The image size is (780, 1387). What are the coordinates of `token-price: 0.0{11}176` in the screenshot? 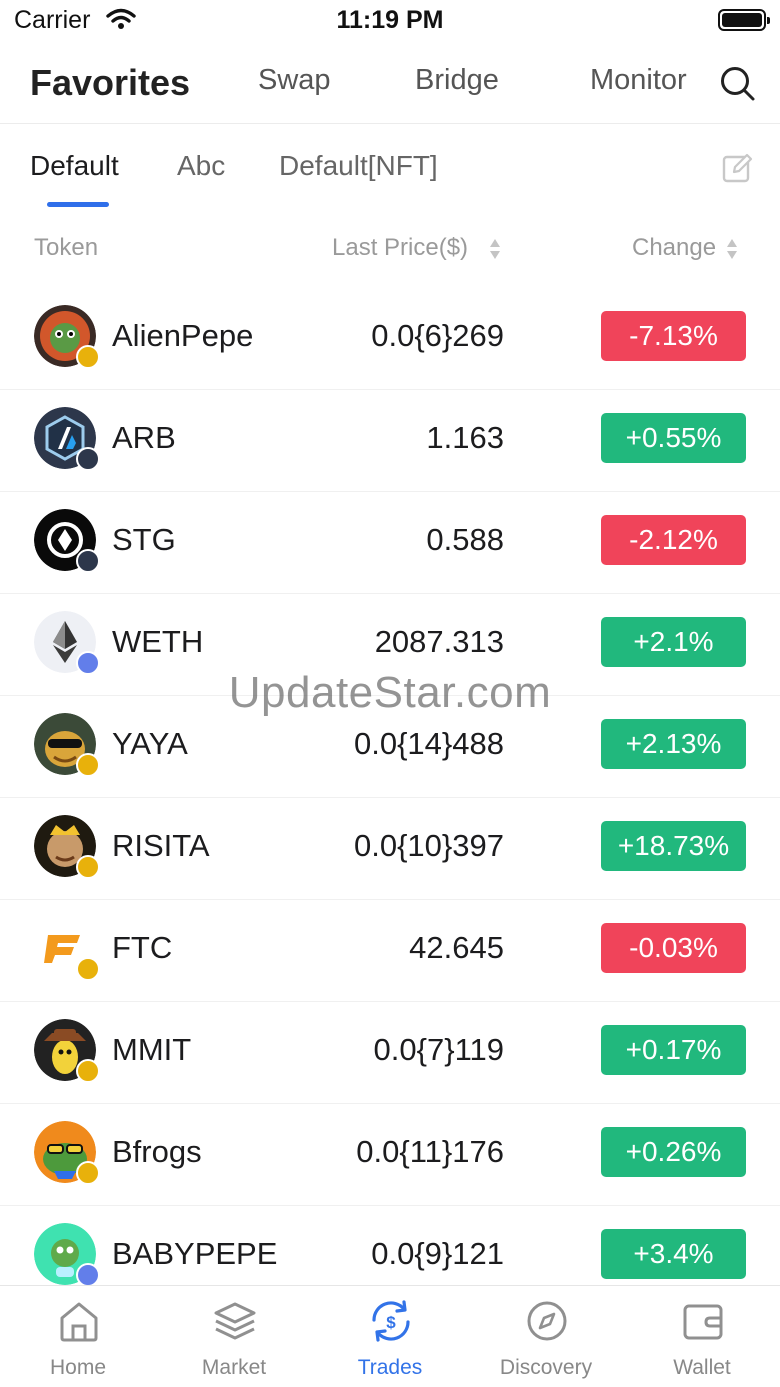 It's located at (430, 1151).